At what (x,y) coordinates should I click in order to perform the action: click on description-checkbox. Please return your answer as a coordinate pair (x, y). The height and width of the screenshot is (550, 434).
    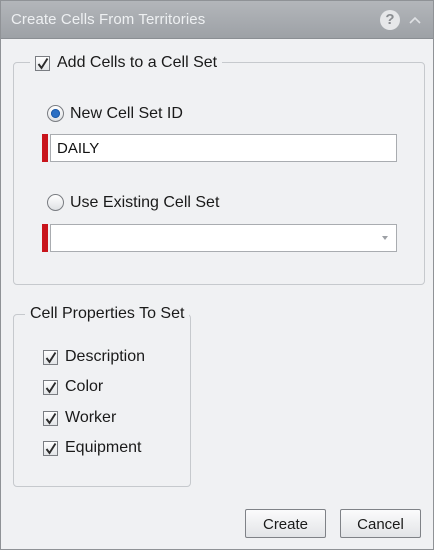
    Looking at the image, I should click on (50, 357).